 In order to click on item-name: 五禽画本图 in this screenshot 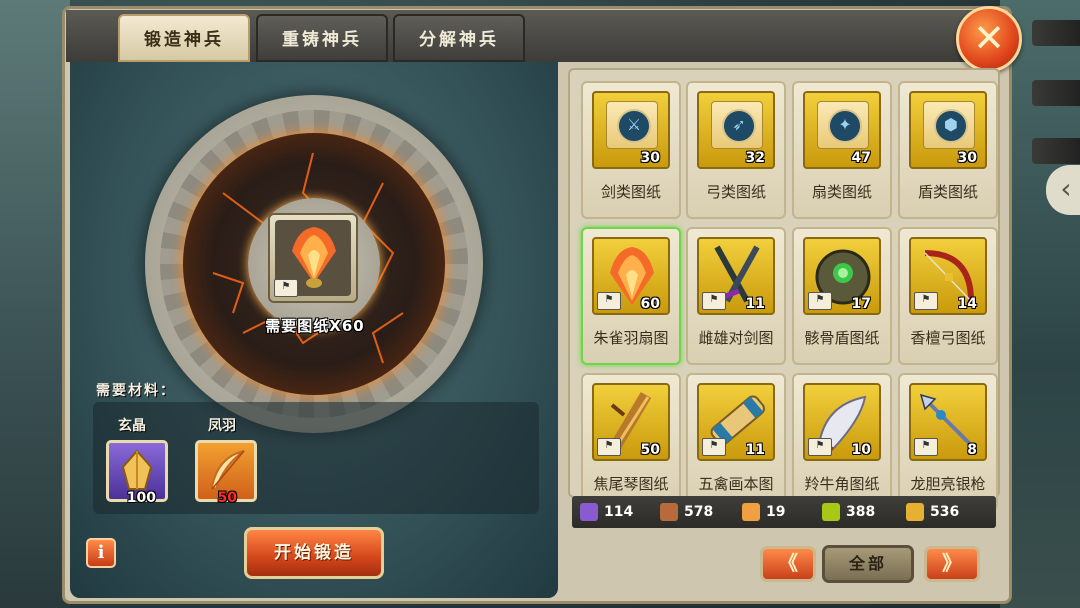, I will do `click(736, 484)`.